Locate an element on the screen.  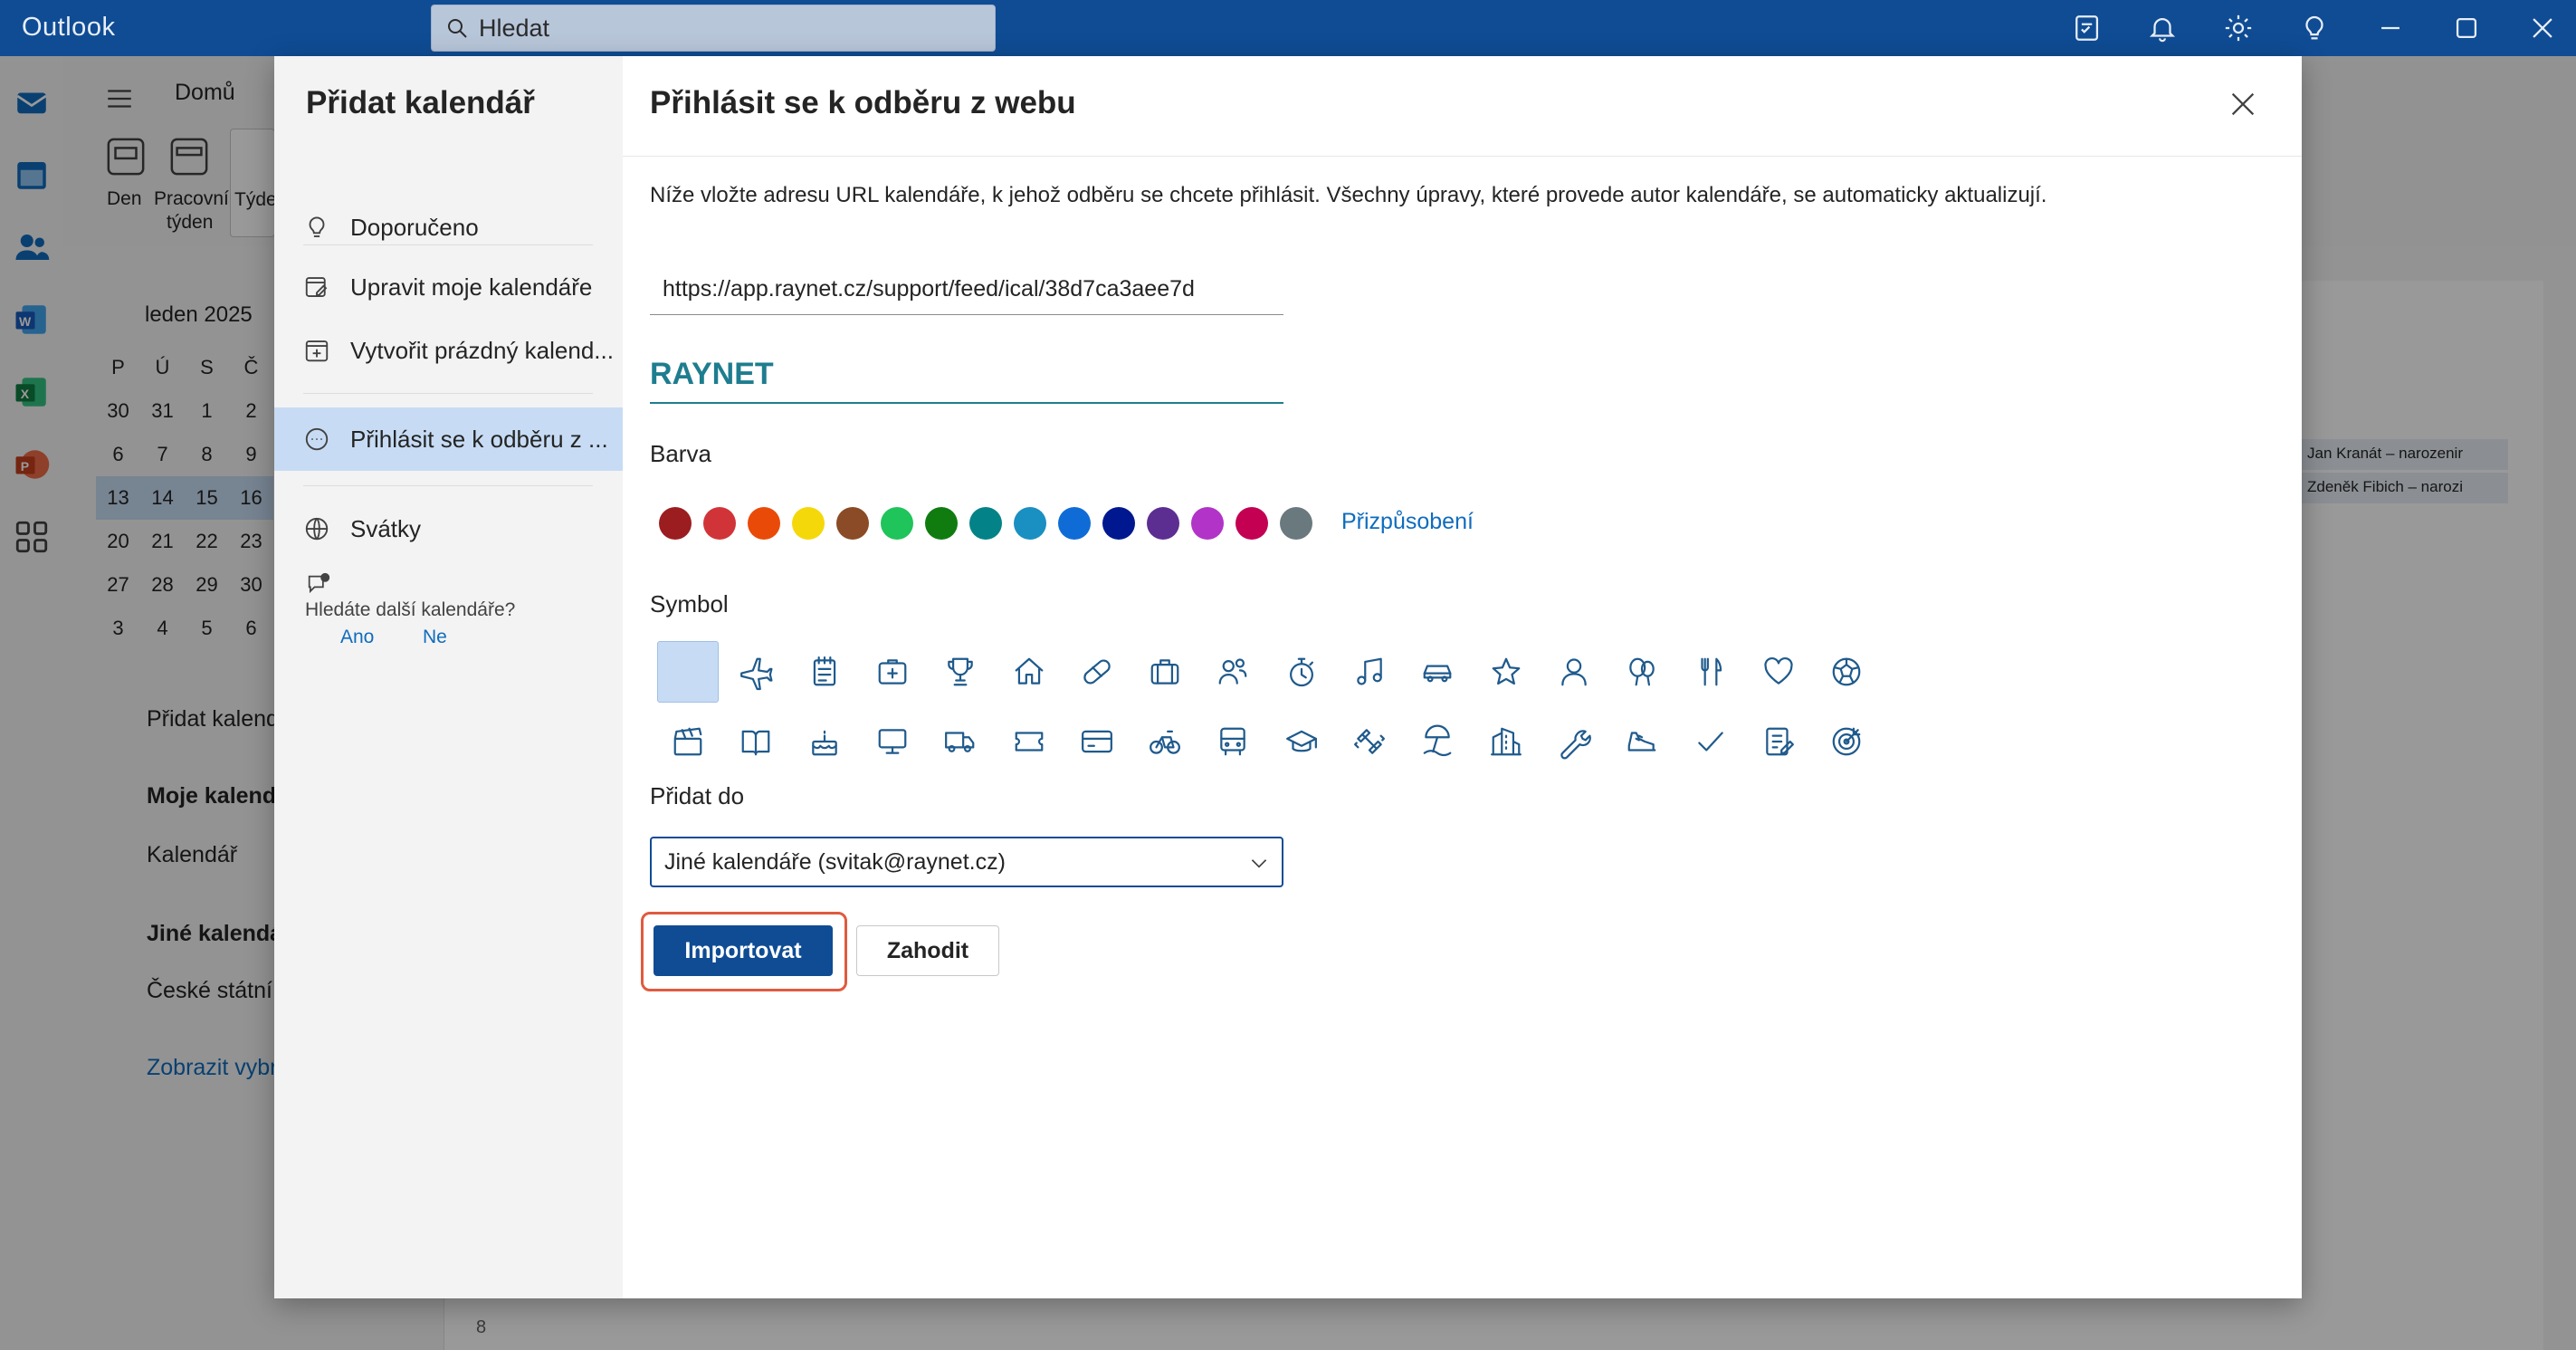
car-icon is located at coordinates (1437, 674).